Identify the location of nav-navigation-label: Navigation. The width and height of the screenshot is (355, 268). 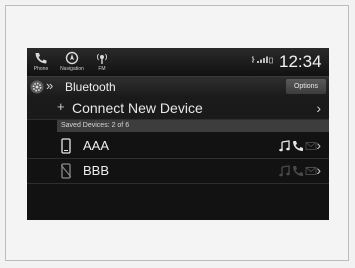
(72, 69).